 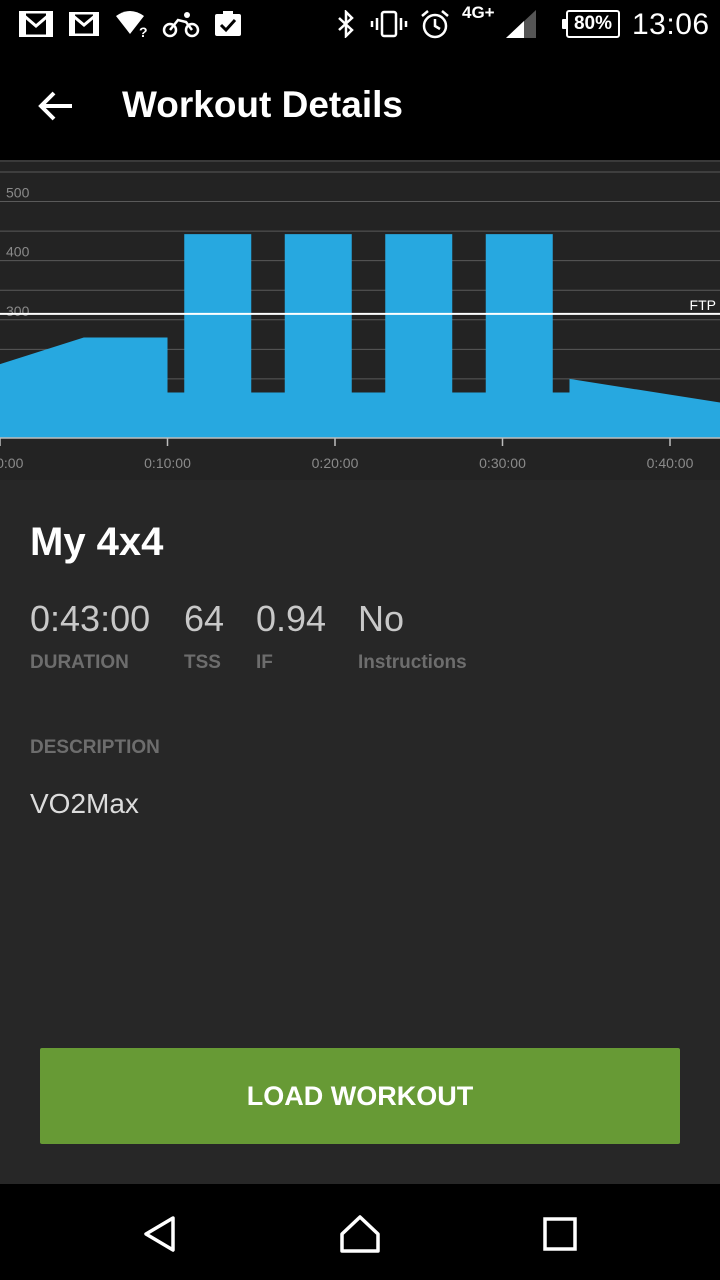 What do you see at coordinates (167, 463) in the screenshot?
I see `x-tick-label: 0:10:00` at bounding box center [167, 463].